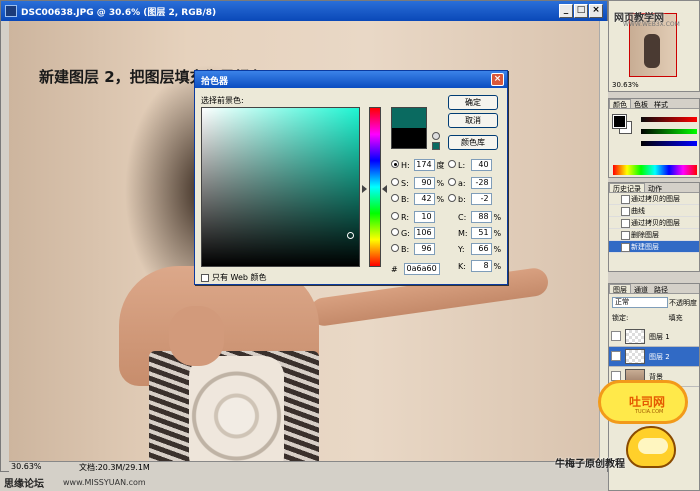  Describe the element at coordinates (649, 412) in the screenshot. I see `mascot-url: TUCIA.COM` at that location.